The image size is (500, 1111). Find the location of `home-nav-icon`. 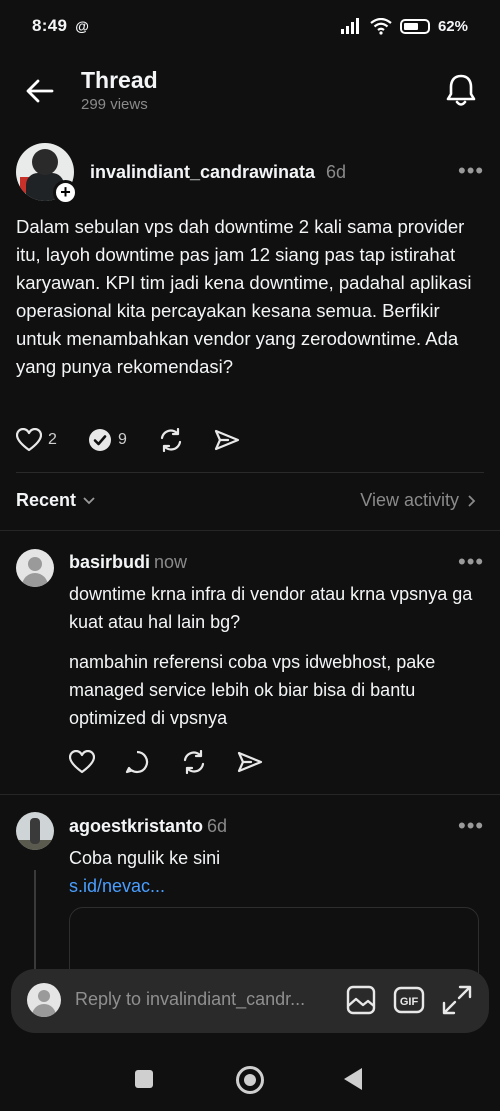

home-nav-icon is located at coordinates (250, 1080).